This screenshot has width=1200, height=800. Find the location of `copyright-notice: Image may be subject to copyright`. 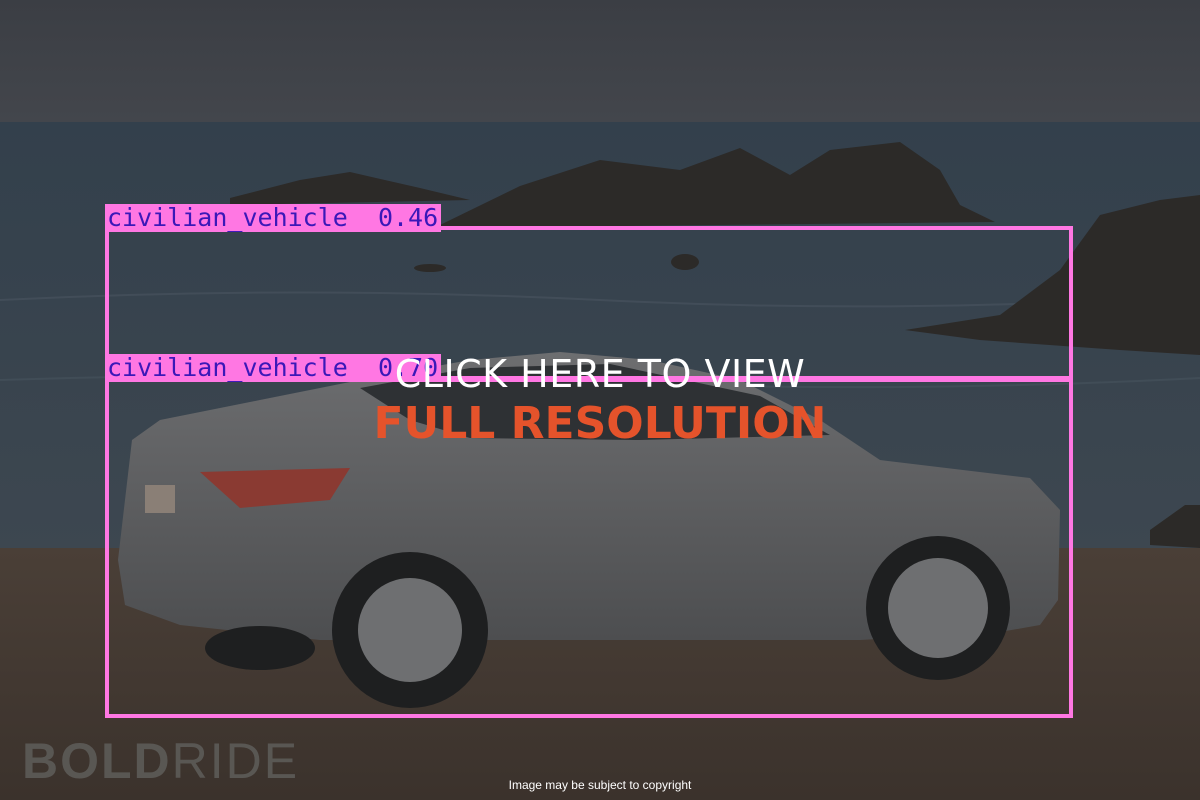

copyright-notice: Image may be subject to copyright is located at coordinates (600, 785).